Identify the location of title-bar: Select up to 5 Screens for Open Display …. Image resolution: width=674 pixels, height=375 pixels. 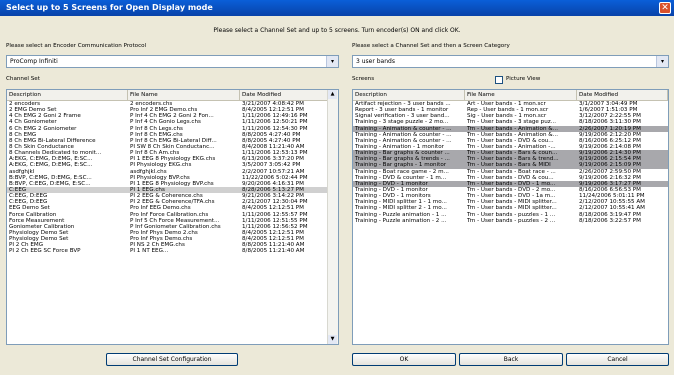
(337, 8).